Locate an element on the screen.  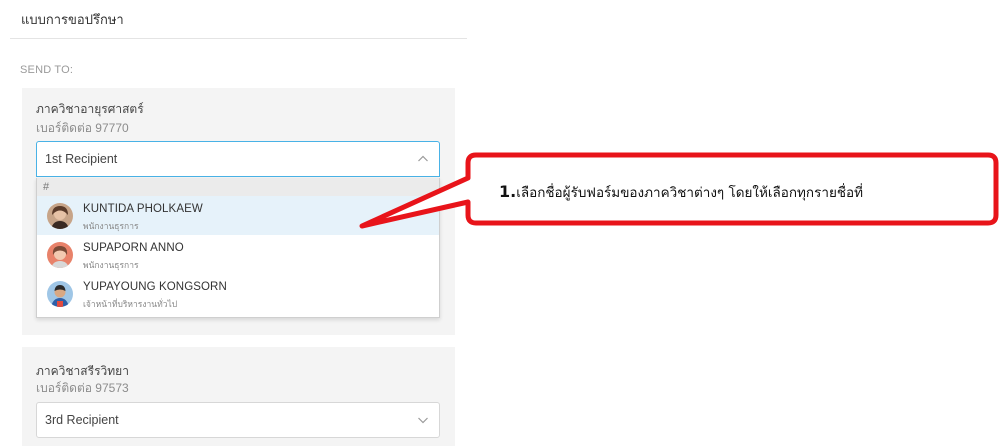
send-to-label: SEND TO: is located at coordinates (47, 70).